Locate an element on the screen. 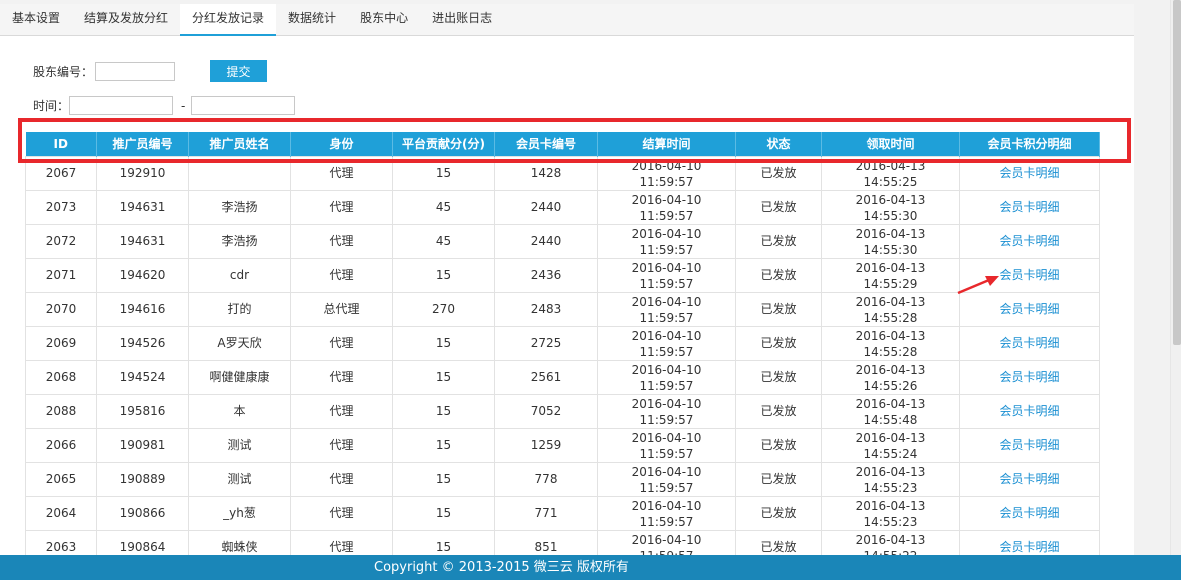 This screenshot has height=580, width=1181. cell-promoter-no: 190889 is located at coordinates (142, 479).